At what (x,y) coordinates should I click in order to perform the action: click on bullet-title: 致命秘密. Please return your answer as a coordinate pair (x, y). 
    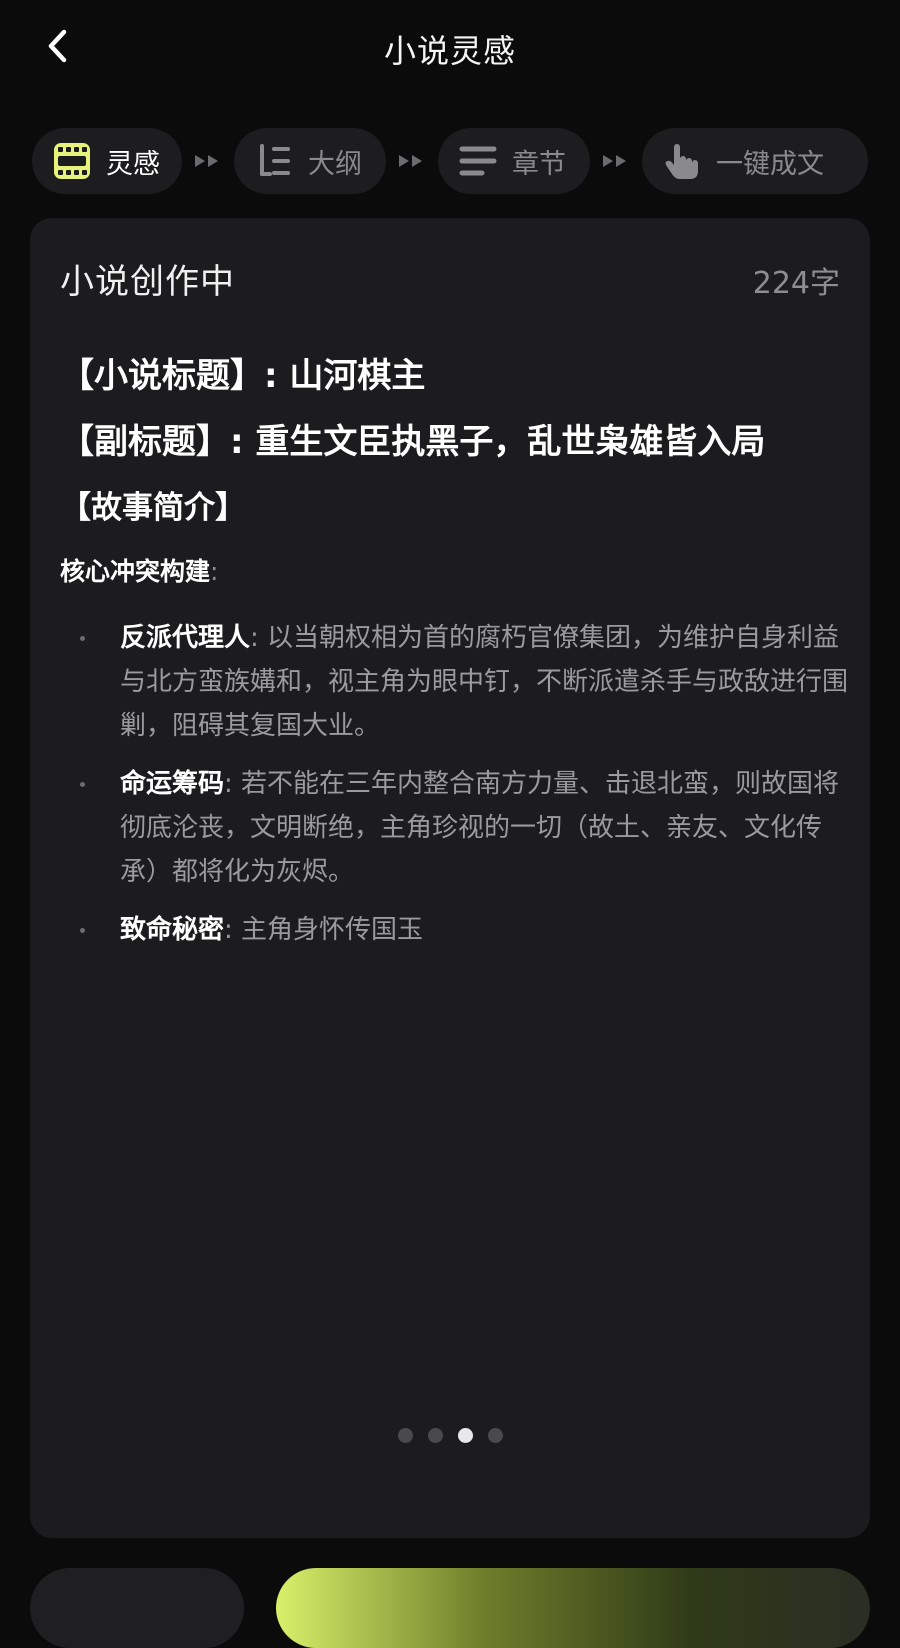
    Looking at the image, I should click on (172, 930).